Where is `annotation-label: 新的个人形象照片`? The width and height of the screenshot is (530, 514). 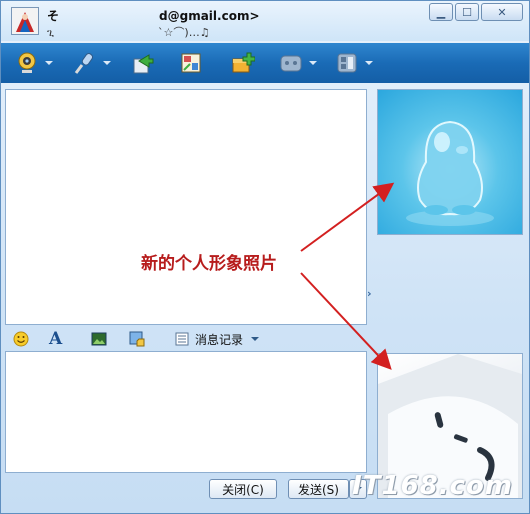
annotation-label: 新的个人形象照片 is located at coordinates (209, 264).